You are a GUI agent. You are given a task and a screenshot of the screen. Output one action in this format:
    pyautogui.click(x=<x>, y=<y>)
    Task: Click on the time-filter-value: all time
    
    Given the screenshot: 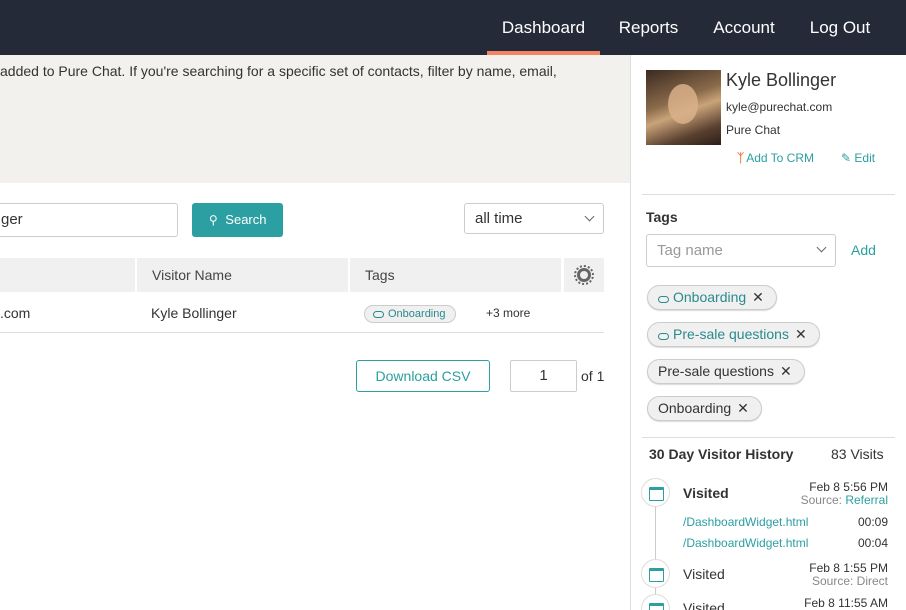 What is the action you would take?
    pyautogui.click(x=499, y=218)
    